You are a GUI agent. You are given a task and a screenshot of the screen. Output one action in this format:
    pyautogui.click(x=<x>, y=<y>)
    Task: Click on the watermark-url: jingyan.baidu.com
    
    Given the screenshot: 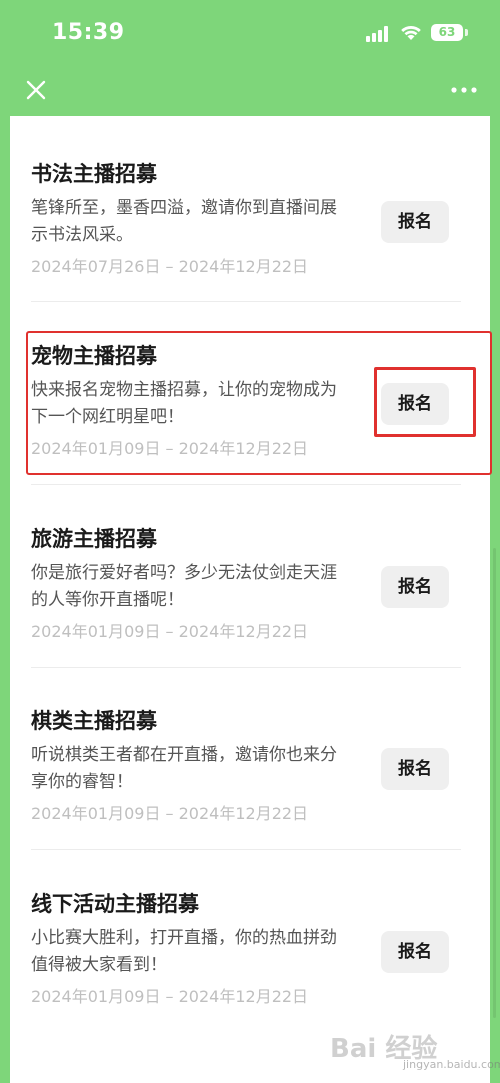 What is the action you would take?
    pyautogui.click(x=451, y=1064)
    